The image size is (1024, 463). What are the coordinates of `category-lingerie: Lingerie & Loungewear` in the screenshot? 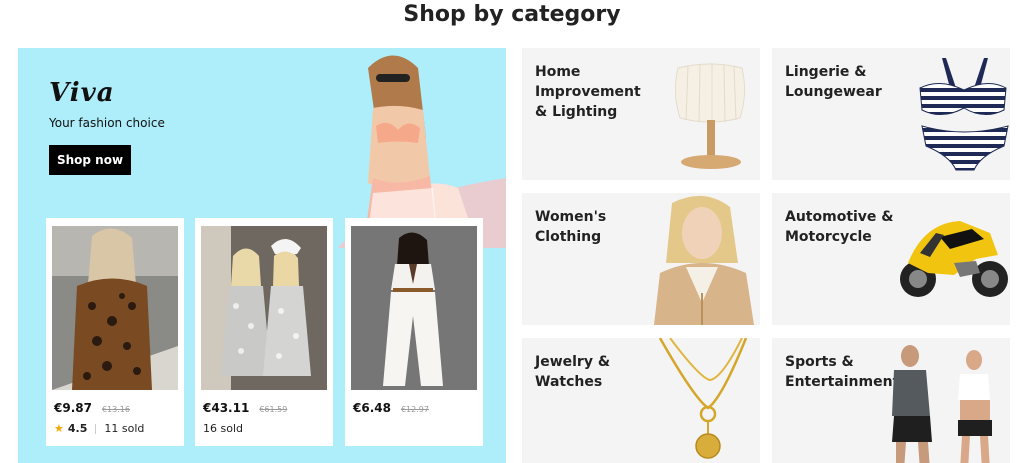 It's located at (891, 114).